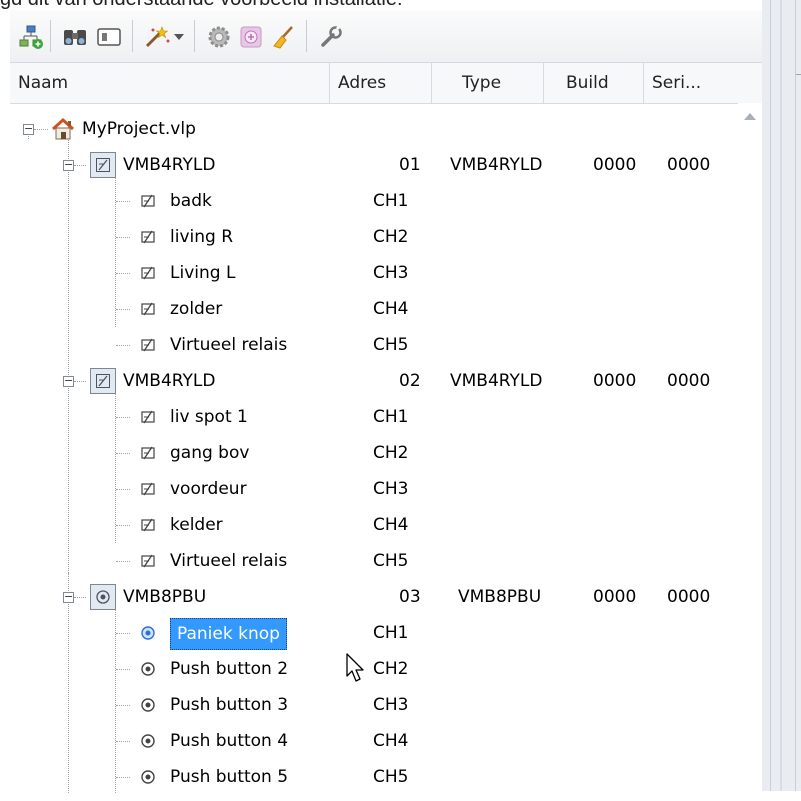 This screenshot has height=801, width=801. Describe the element at coordinates (374, 381) in the screenshot. I see `tree-row-module: − VMB4RYLD 02 VMB4RYLD 0000 0000` at that location.